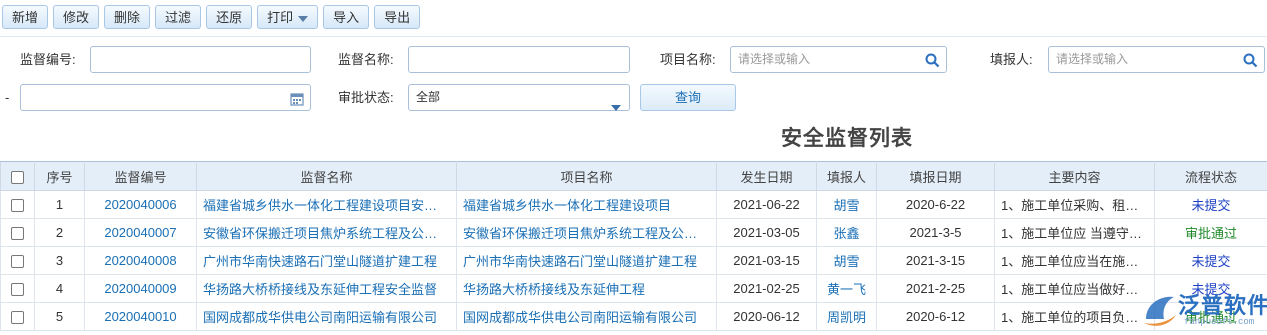  What do you see at coordinates (1074, 260) in the screenshot?
I see `row-content: 1、施工单位应当在施工现场建立消防` at bounding box center [1074, 260].